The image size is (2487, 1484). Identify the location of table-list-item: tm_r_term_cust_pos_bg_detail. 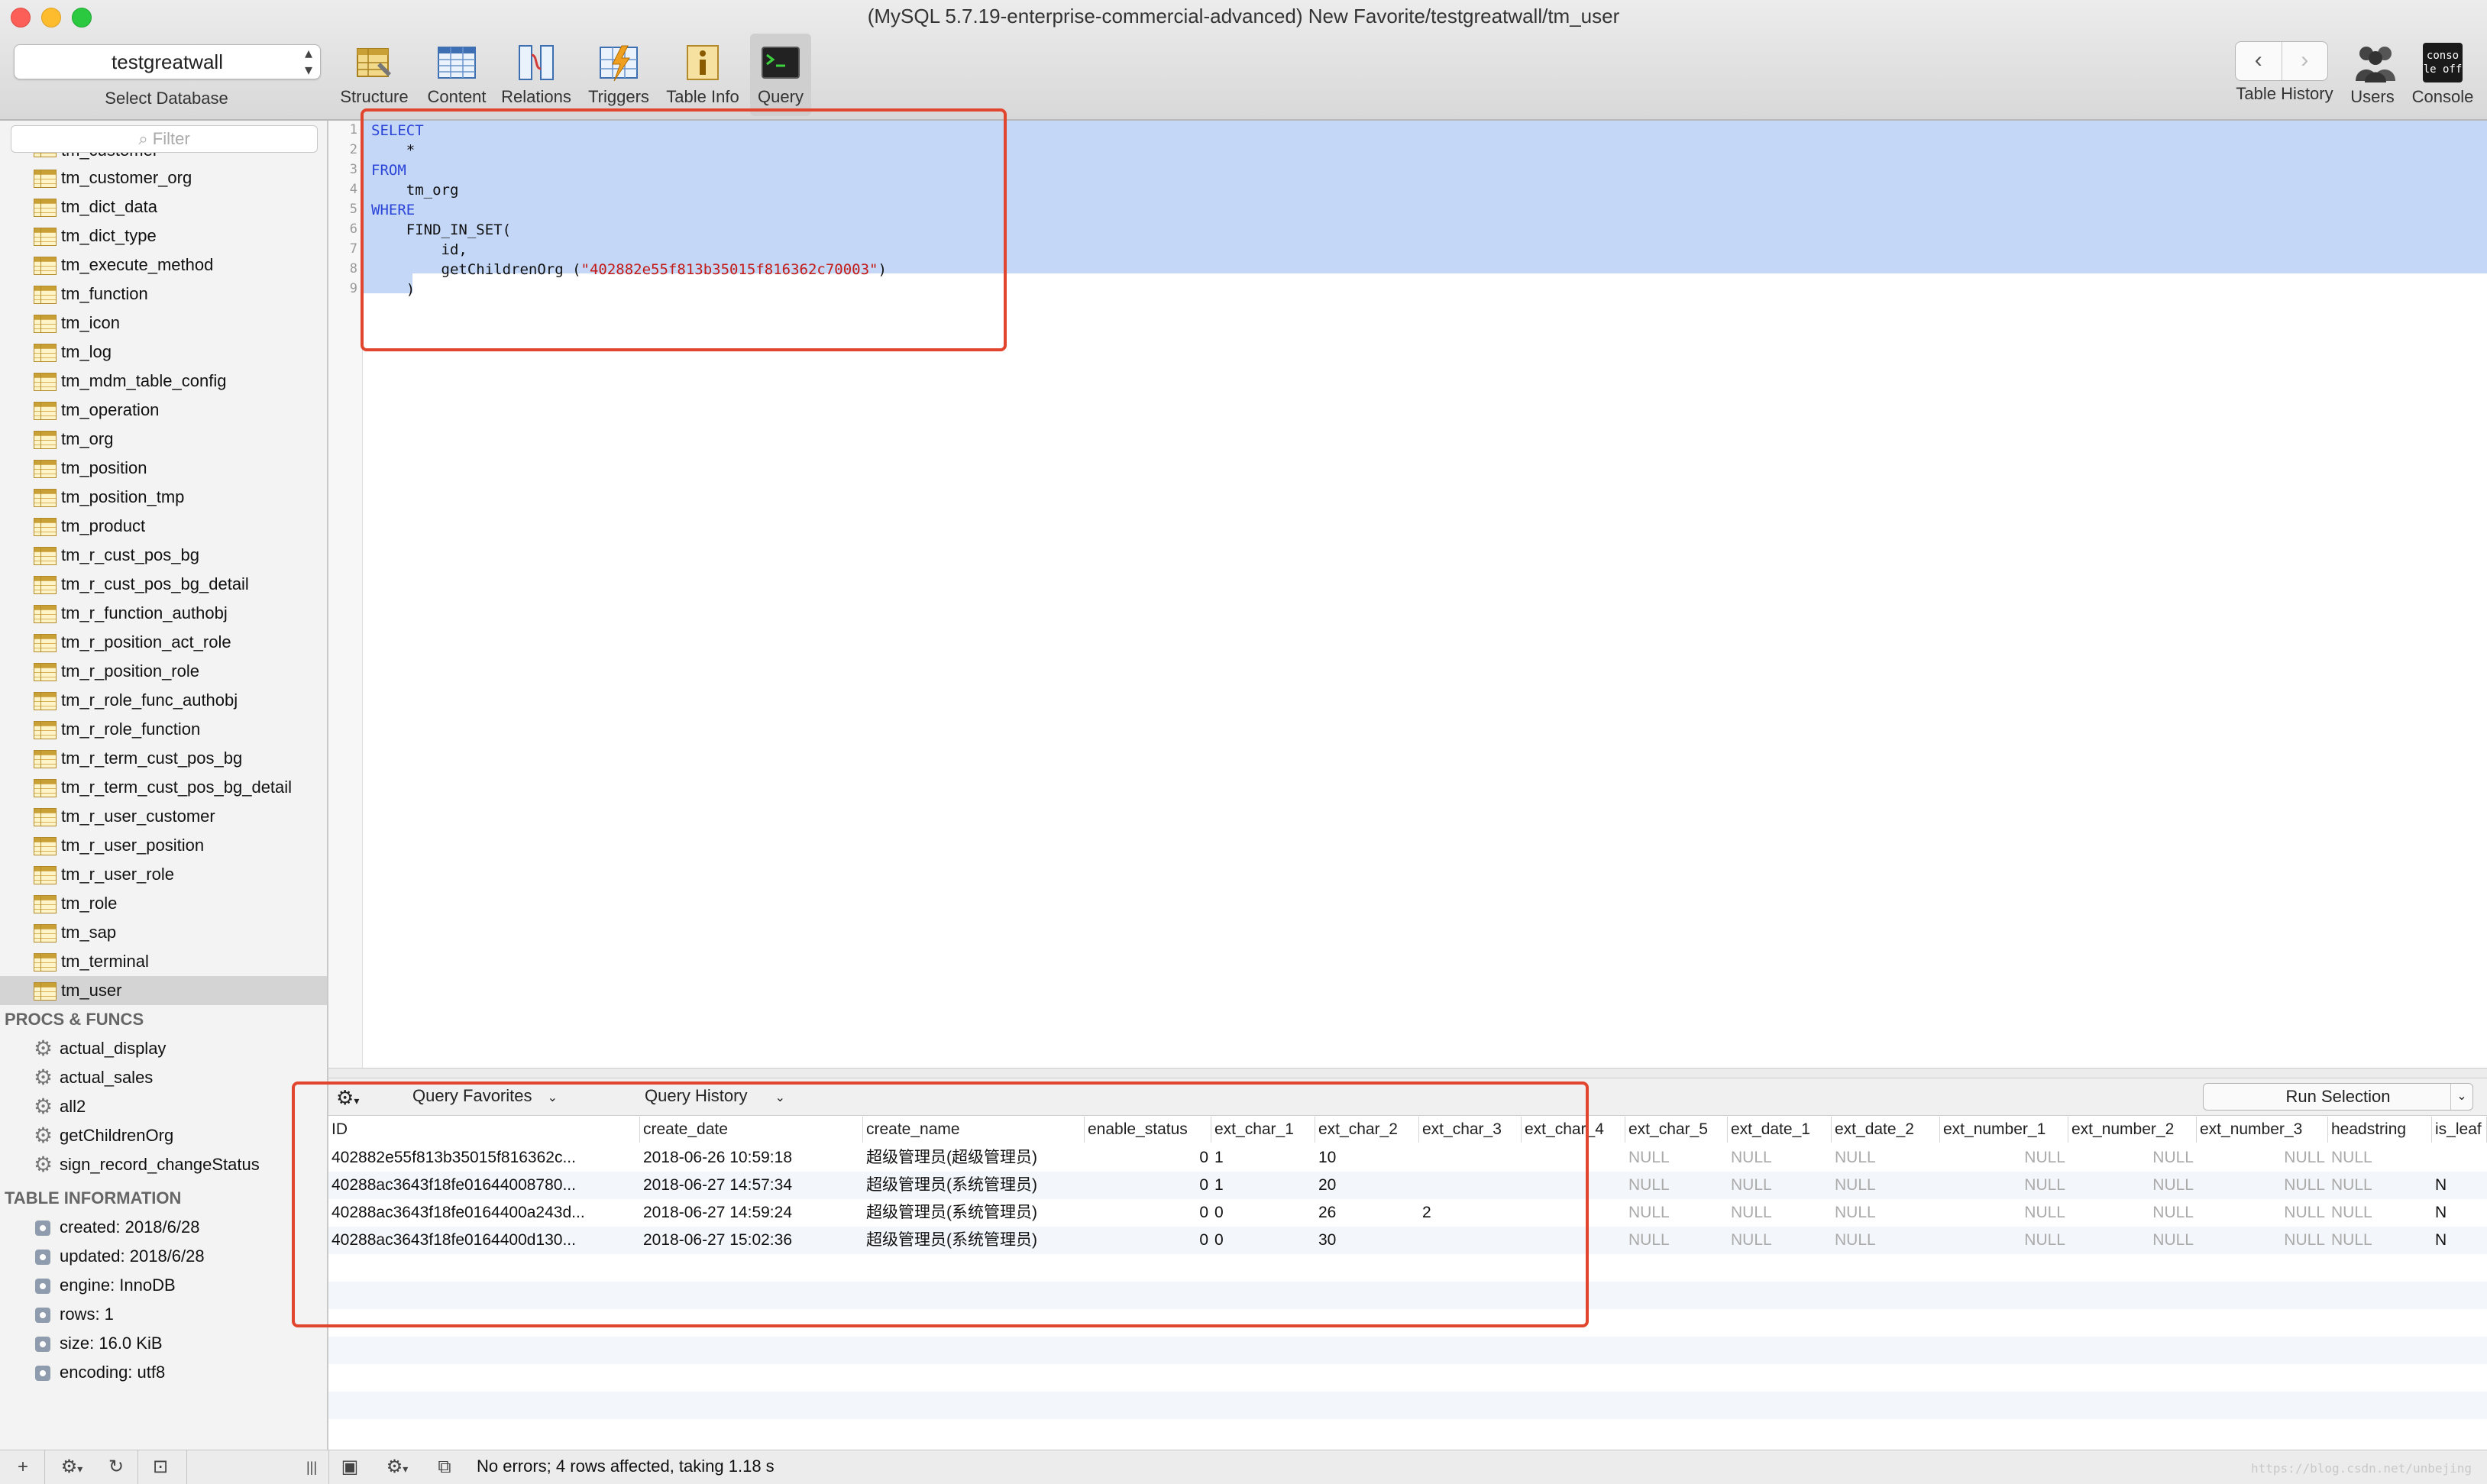
(163, 787).